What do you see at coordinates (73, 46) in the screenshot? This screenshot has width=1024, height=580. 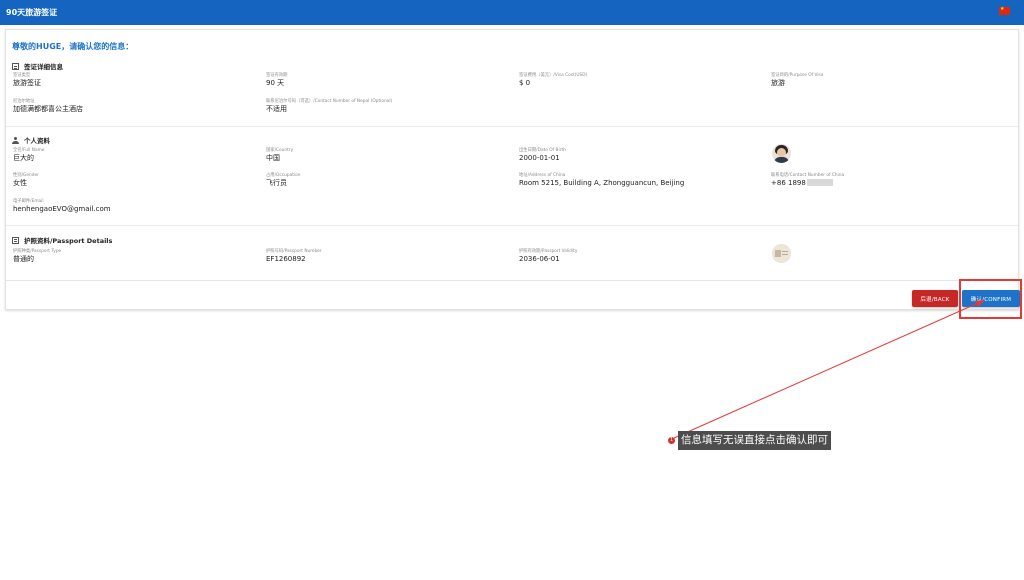 I see `greeting-text: 尊敬的HUGE，请确认您的信息：` at bounding box center [73, 46].